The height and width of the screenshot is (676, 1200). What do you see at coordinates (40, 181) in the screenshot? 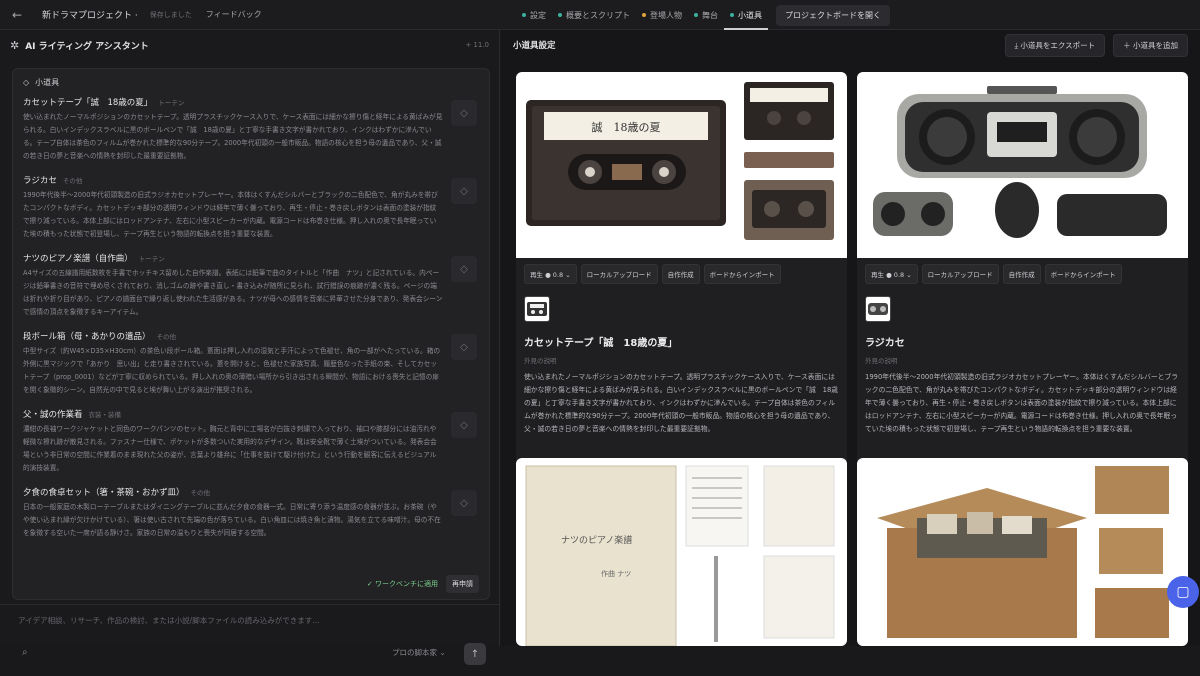
I see `item-name: ラジカセ` at bounding box center [40, 181].